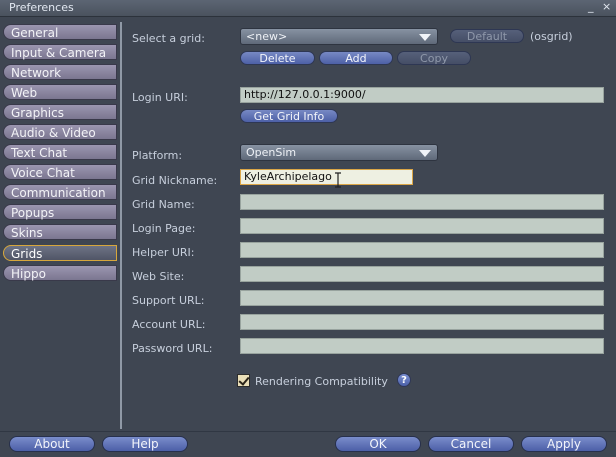 The width and height of the screenshot is (616, 457). Describe the element at coordinates (564, 444) in the screenshot. I see `apply-button: Apply` at that location.